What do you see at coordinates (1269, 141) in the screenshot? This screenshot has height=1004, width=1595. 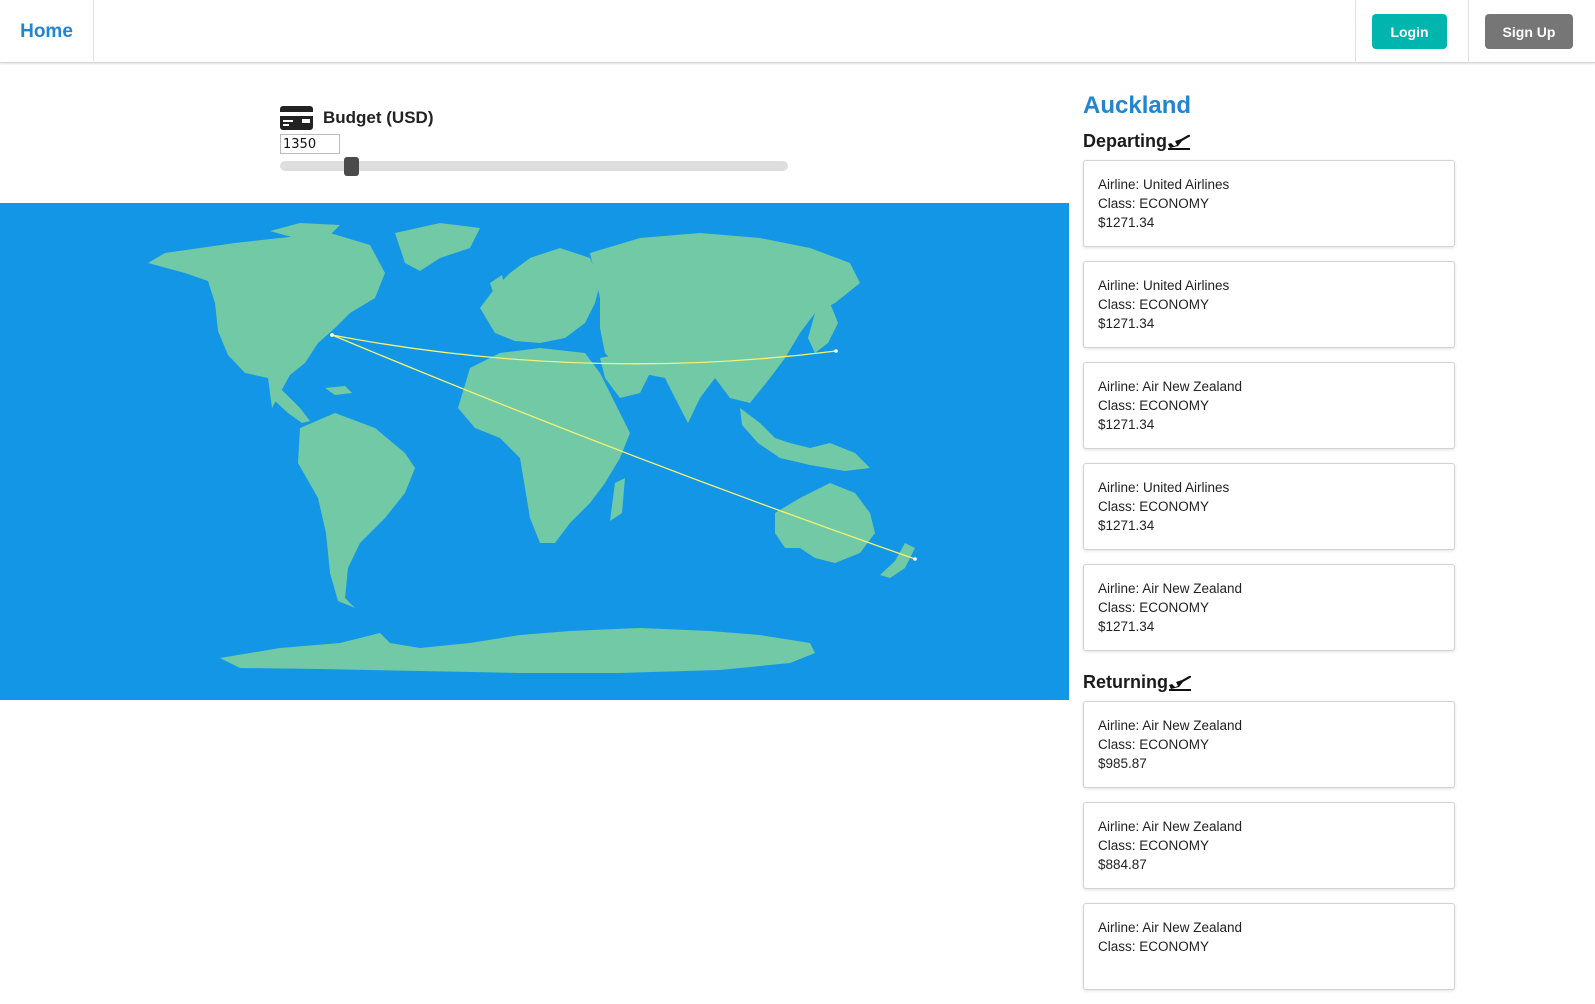 I see `departing-header: Departing` at bounding box center [1269, 141].